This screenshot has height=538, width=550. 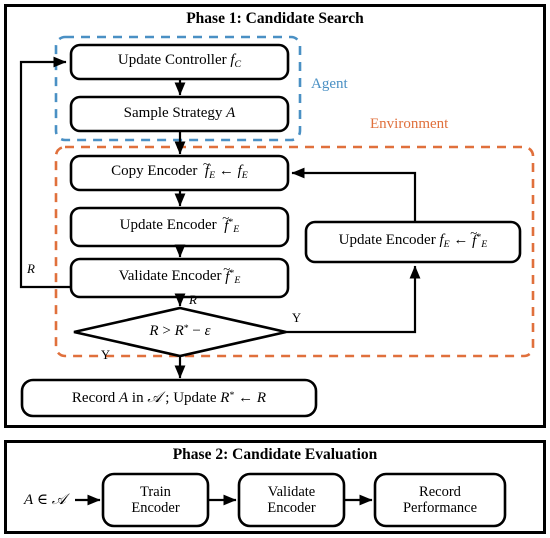 I want to click on node-copy-encoder: Copy Encoder ~ fE ← fE, so click(x=179, y=173).